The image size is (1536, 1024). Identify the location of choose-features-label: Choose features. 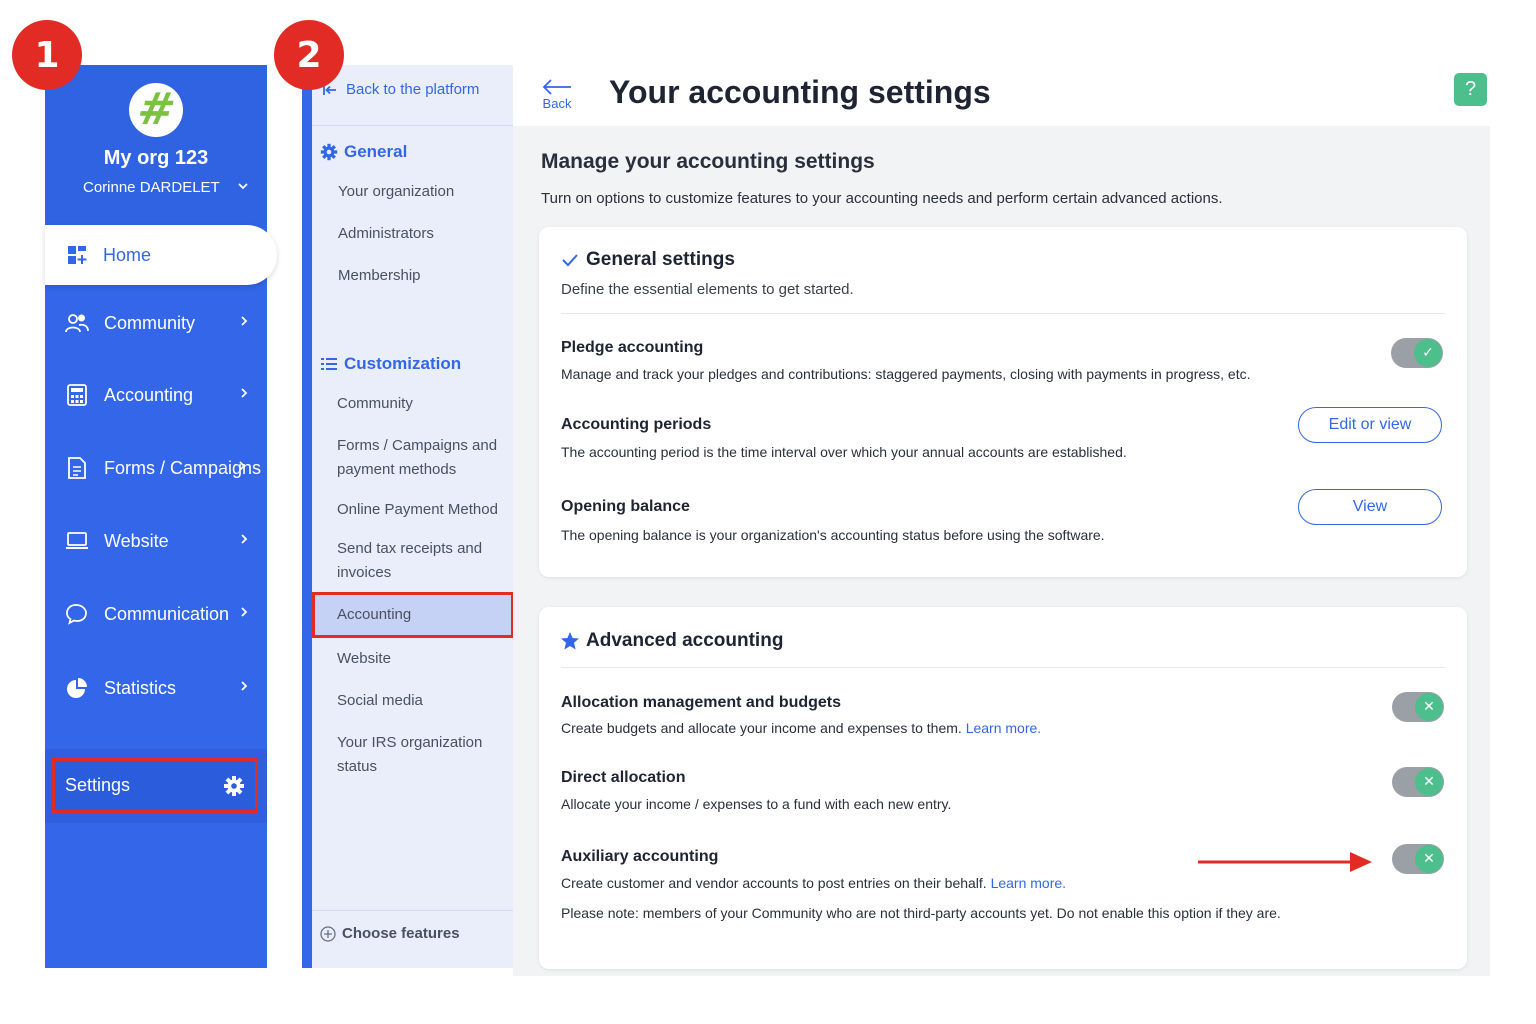
(401, 933).